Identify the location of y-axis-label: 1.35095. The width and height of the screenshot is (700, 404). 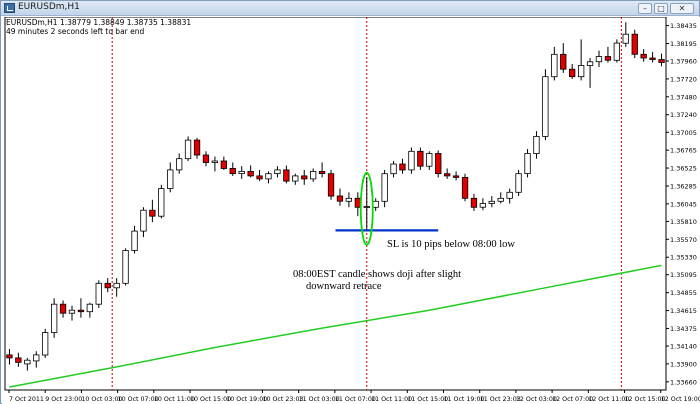
(683, 275).